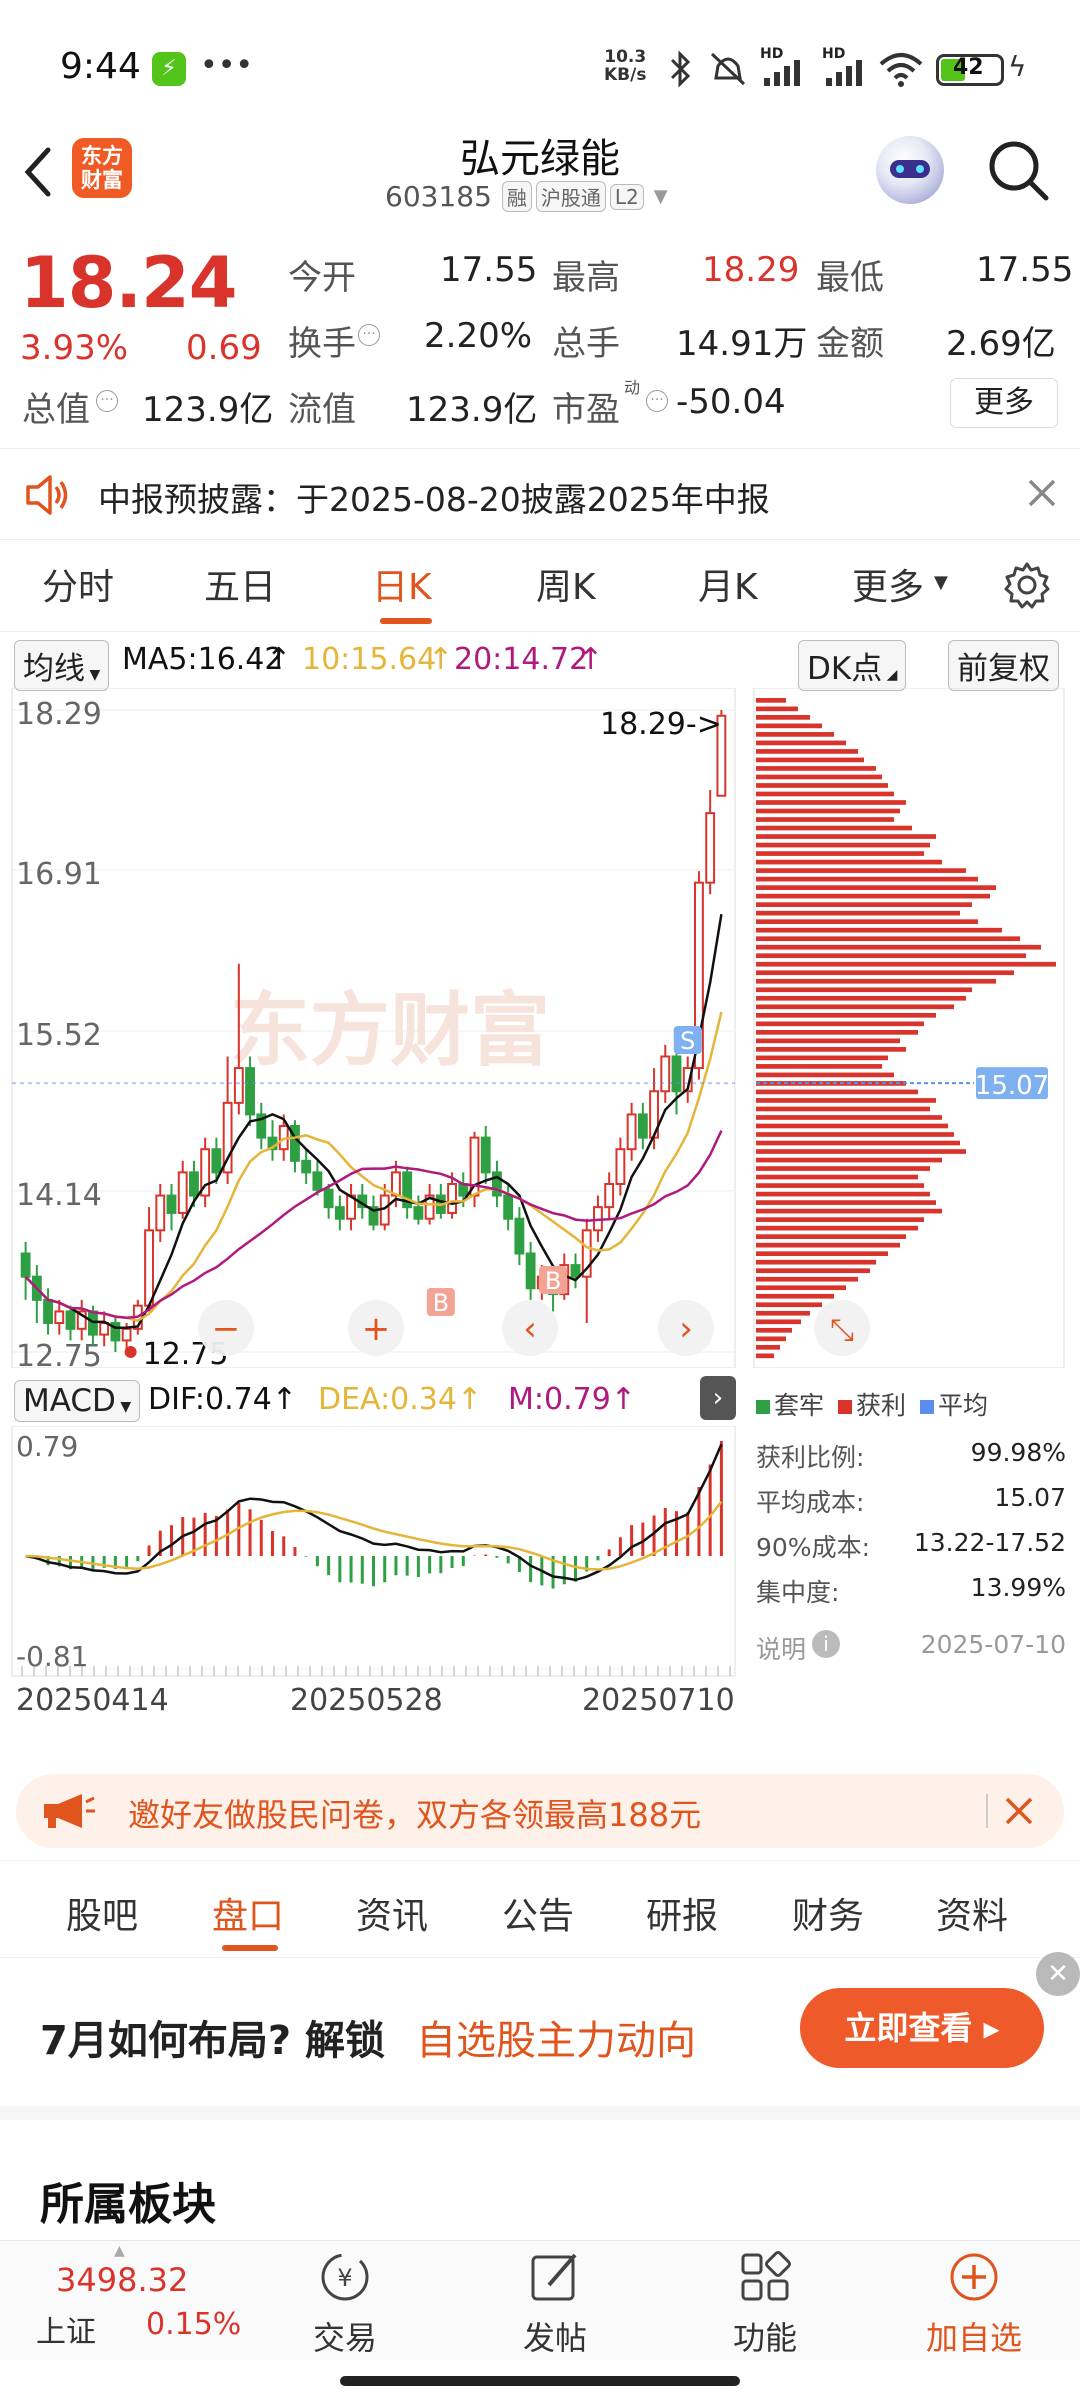  What do you see at coordinates (1004, 403) in the screenshot?
I see `more-button: 更多` at bounding box center [1004, 403].